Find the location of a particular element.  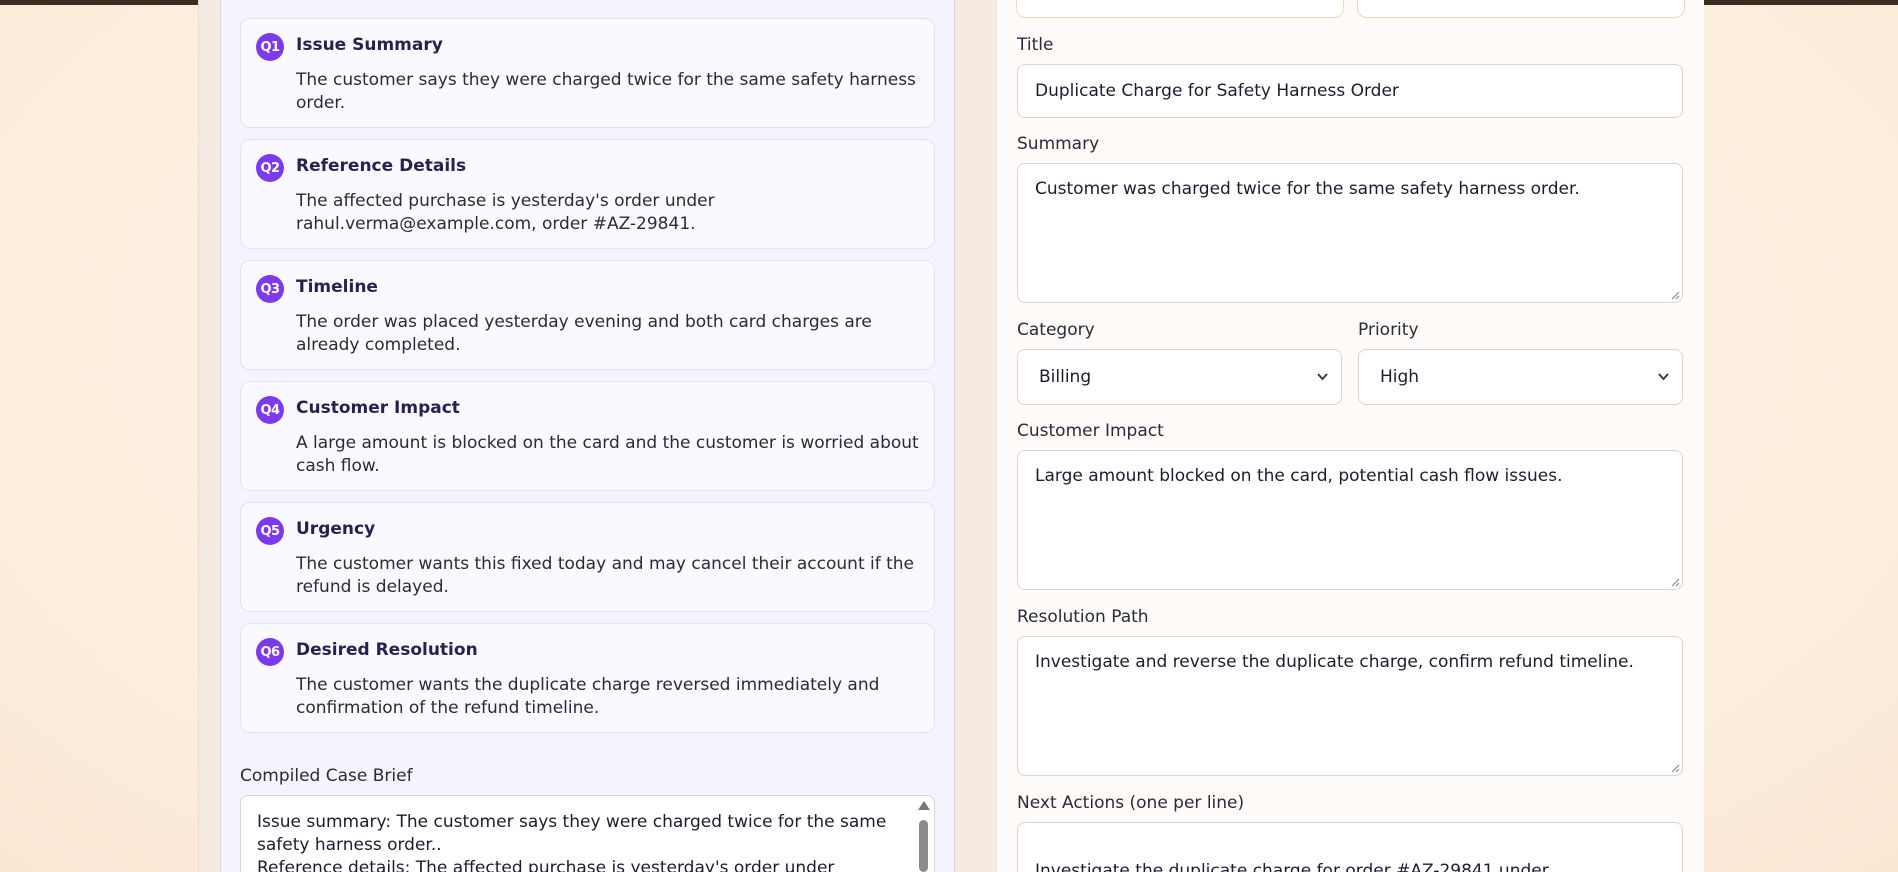

scroll-up-arrow-icon is located at coordinates (924, 805).